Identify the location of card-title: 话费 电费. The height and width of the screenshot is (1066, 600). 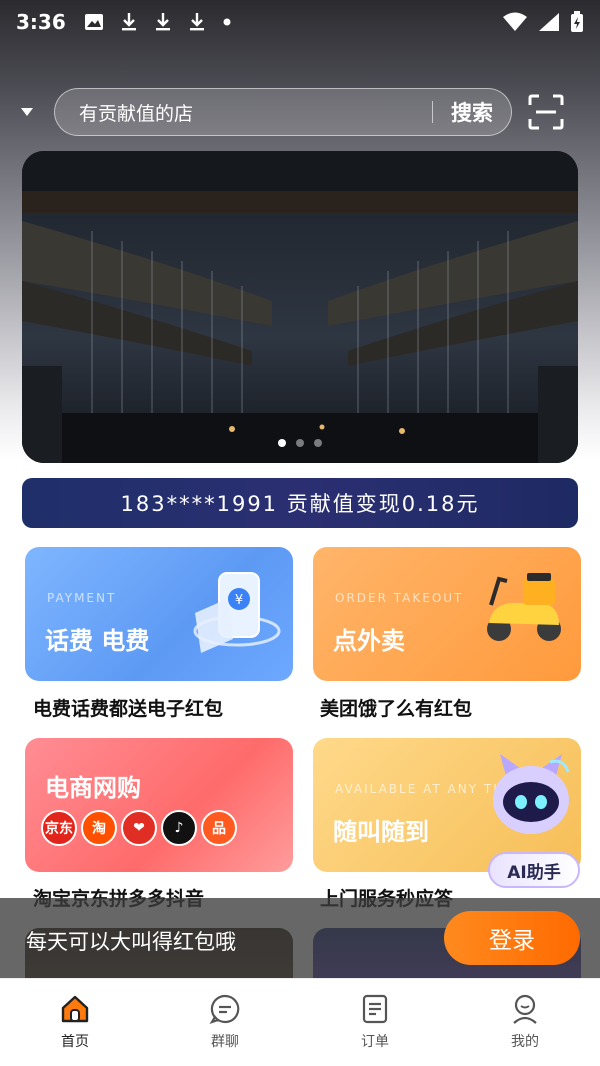
(97, 641).